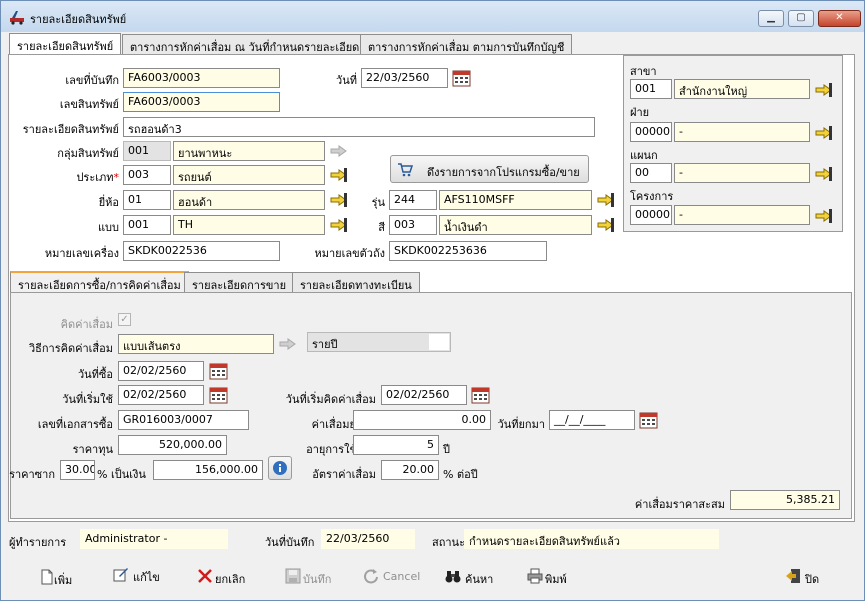 Image resolution: width=865 pixels, height=601 pixels. I want to click on purchase-doc-field: GR016003/0007, so click(183, 420).